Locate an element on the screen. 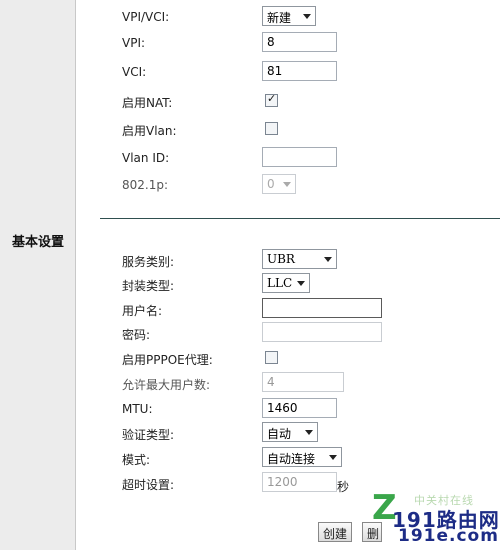 The width and height of the screenshot is (500, 550). max-users-input is located at coordinates (303, 382).